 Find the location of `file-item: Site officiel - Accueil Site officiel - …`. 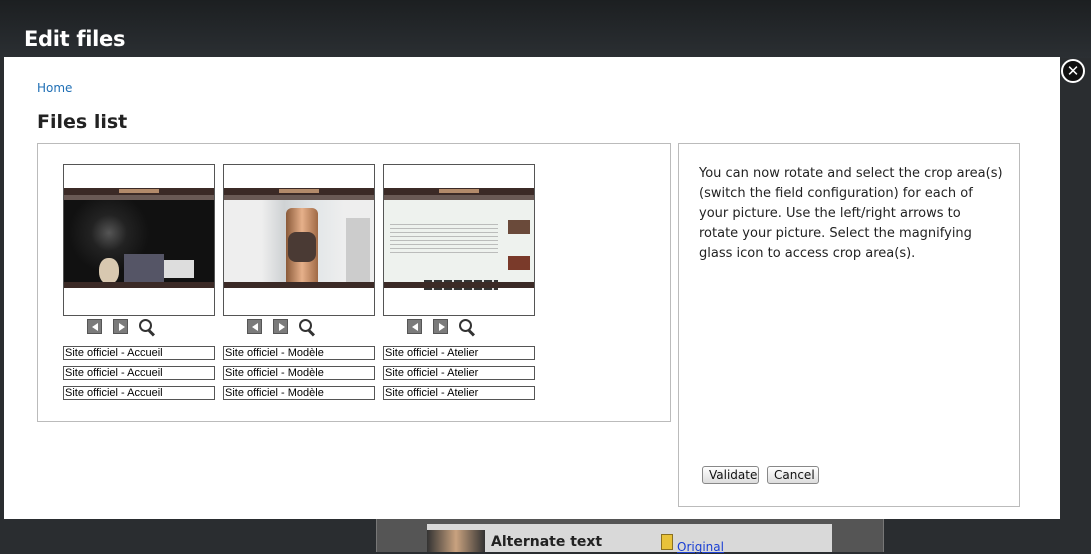

file-item: Site officiel - Accueil Site officiel - … is located at coordinates (139, 282).